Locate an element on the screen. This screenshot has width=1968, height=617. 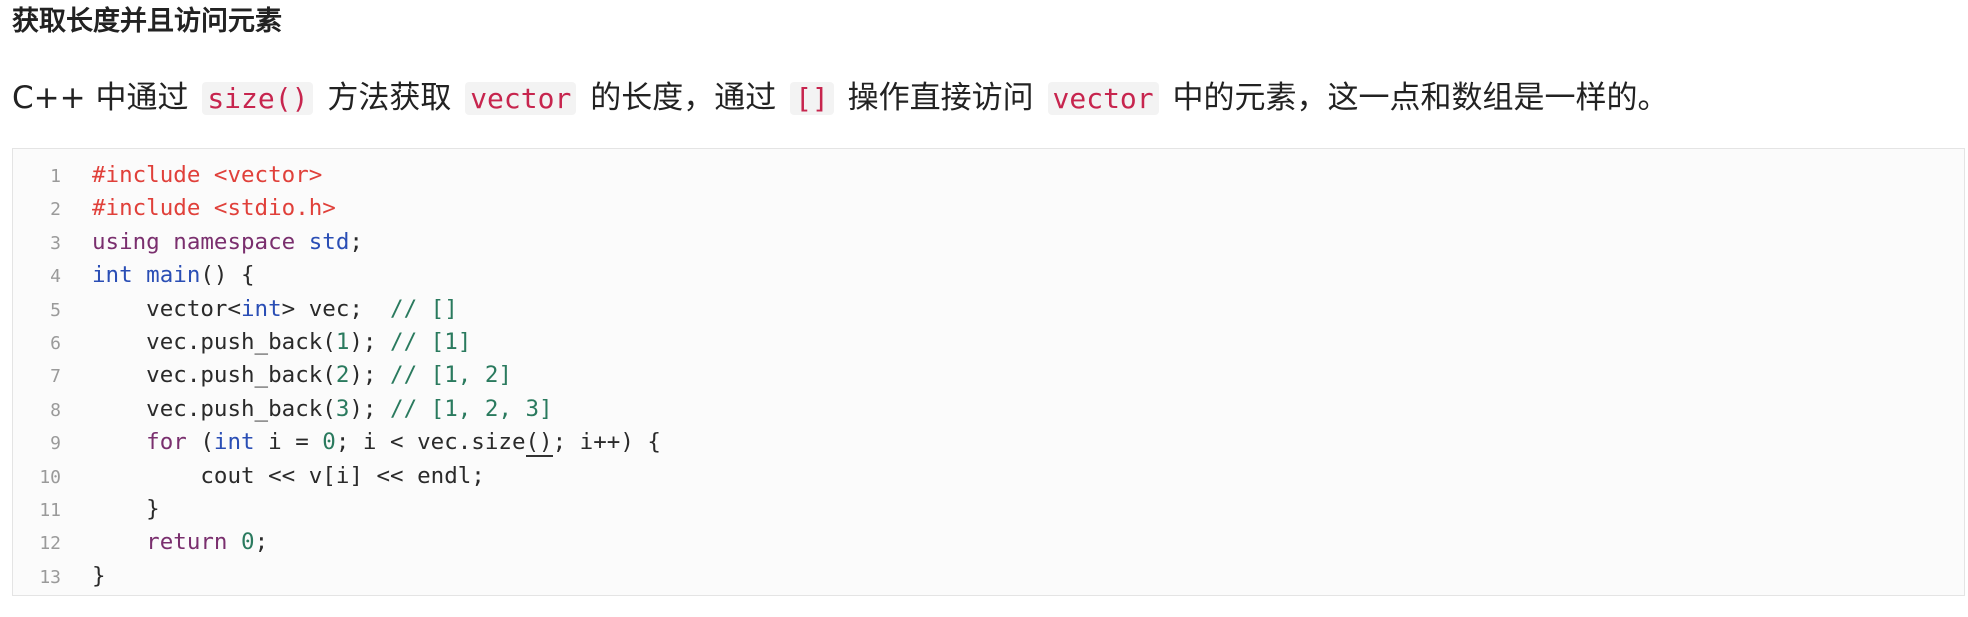
code-token: #include <vector> is located at coordinates (207, 175).